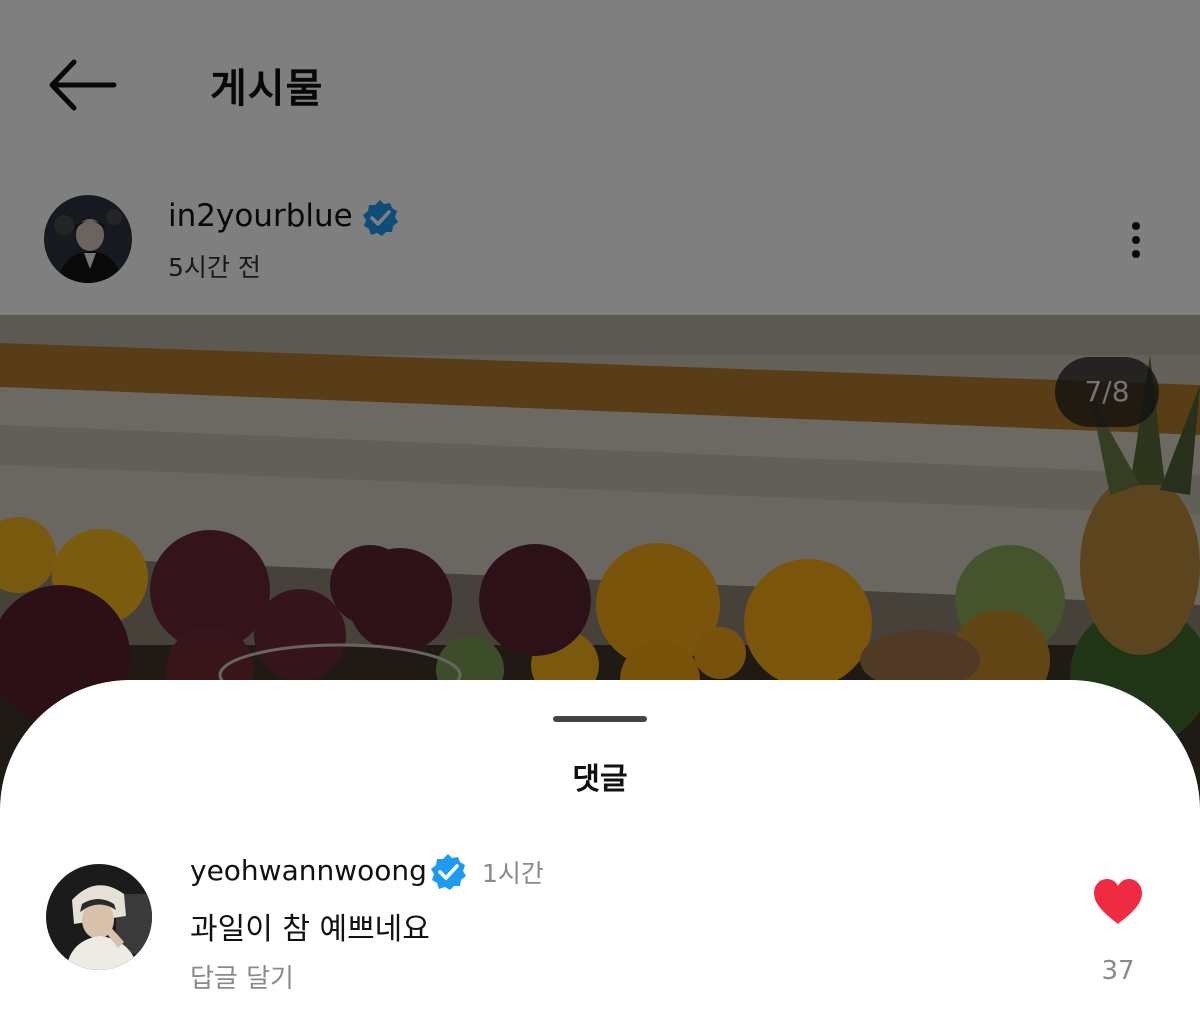 The height and width of the screenshot is (1023, 1200). What do you see at coordinates (1118, 971) in the screenshot?
I see `like-count: 37` at bounding box center [1118, 971].